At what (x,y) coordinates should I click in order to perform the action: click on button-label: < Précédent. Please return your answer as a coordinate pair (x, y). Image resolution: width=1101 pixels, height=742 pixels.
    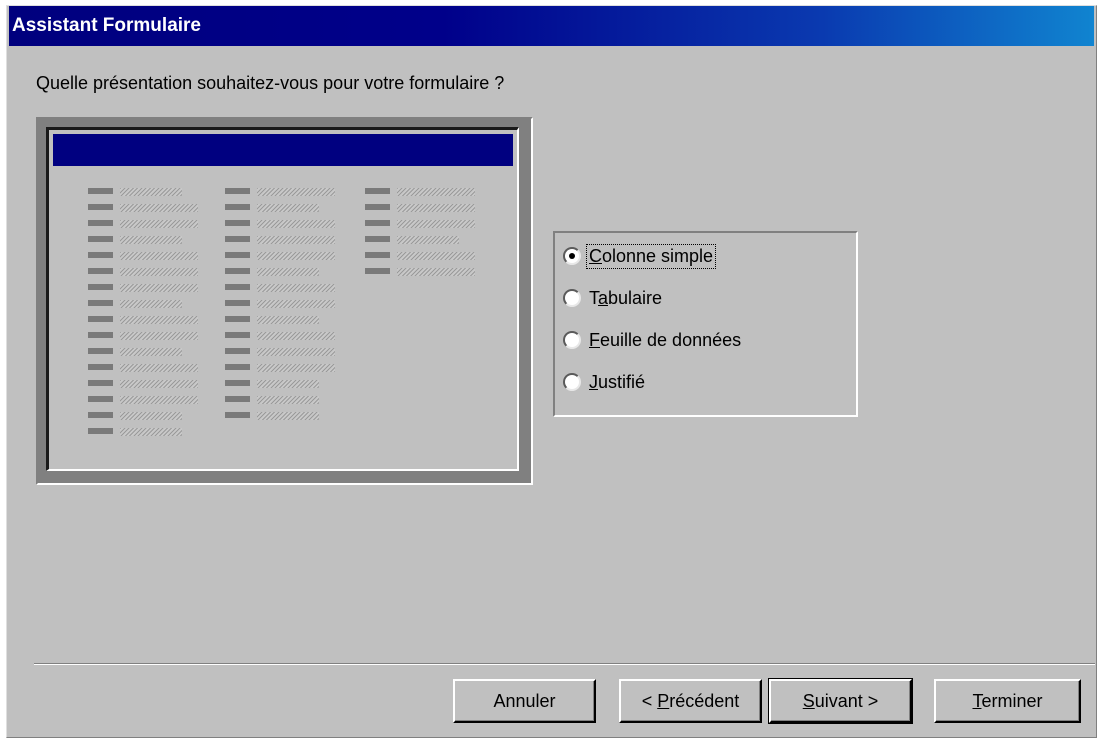
    Looking at the image, I should click on (690, 700).